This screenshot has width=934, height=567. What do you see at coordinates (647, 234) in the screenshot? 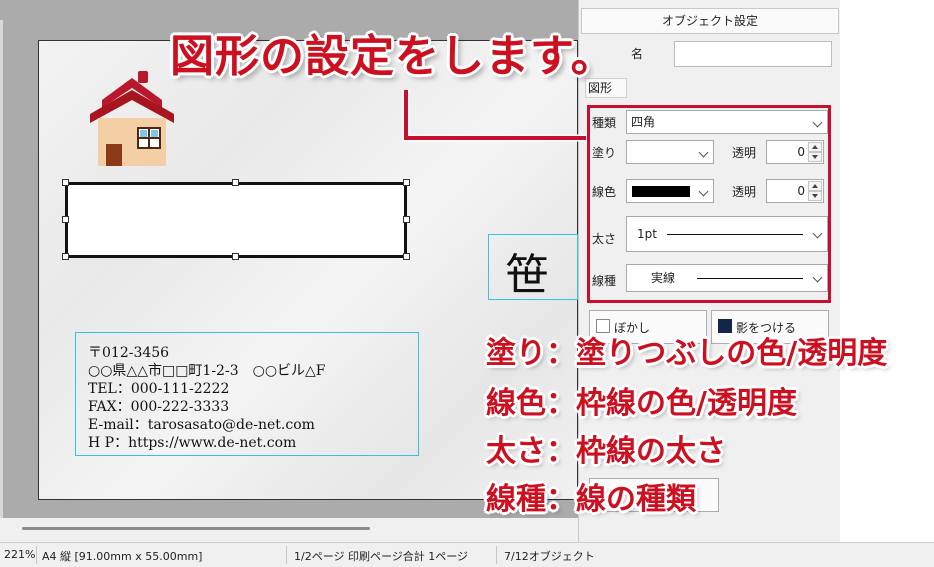
I see `width-value: 1pt` at bounding box center [647, 234].